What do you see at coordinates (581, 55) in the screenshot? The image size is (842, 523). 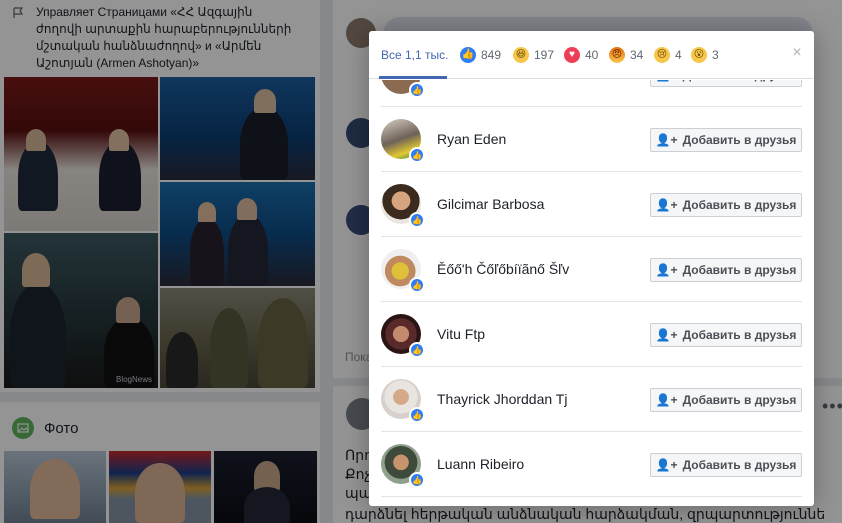 I see `tab-love: ♥ 40` at bounding box center [581, 55].